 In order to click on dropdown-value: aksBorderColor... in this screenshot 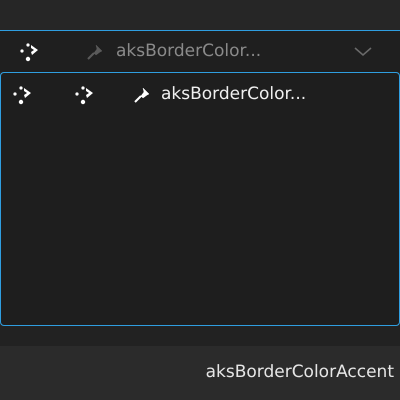, I will do `click(189, 51)`.